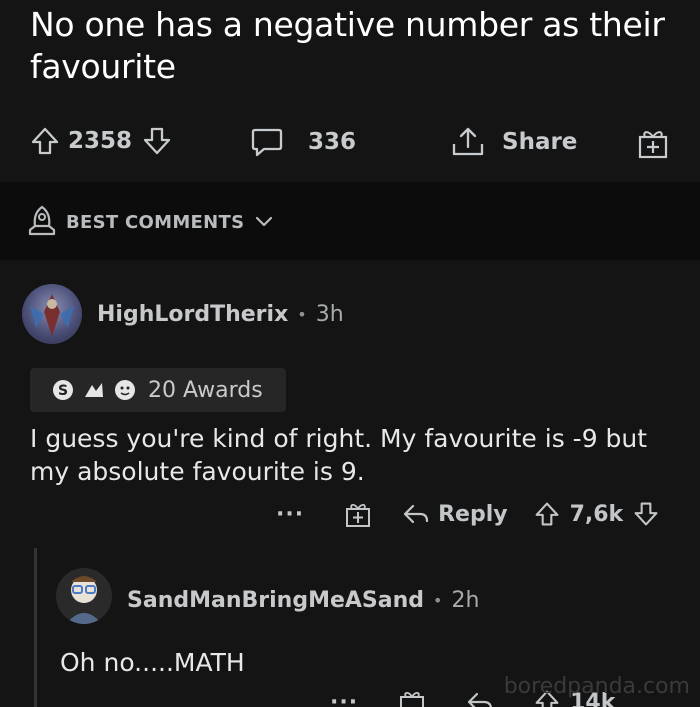 This screenshot has height=707, width=700. I want to click on vote-group: 2358, so click(101, 141).